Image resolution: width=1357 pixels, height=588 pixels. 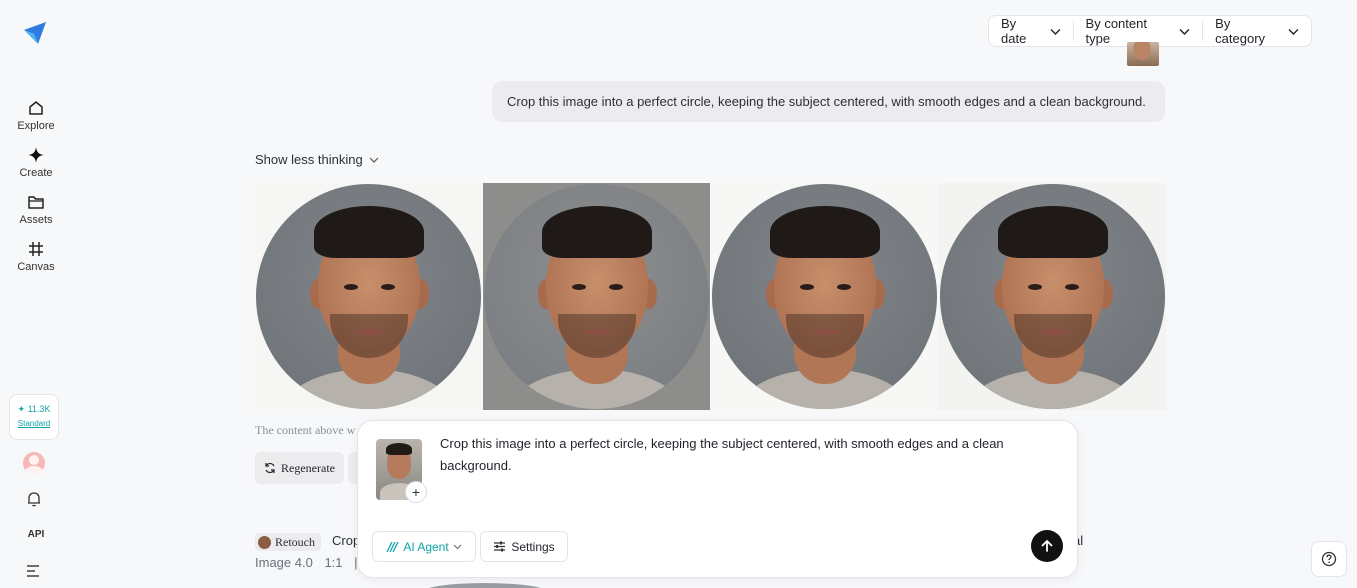 I want to click on sidebar-item-canvas: Canvas, so click(x=36, y=256).